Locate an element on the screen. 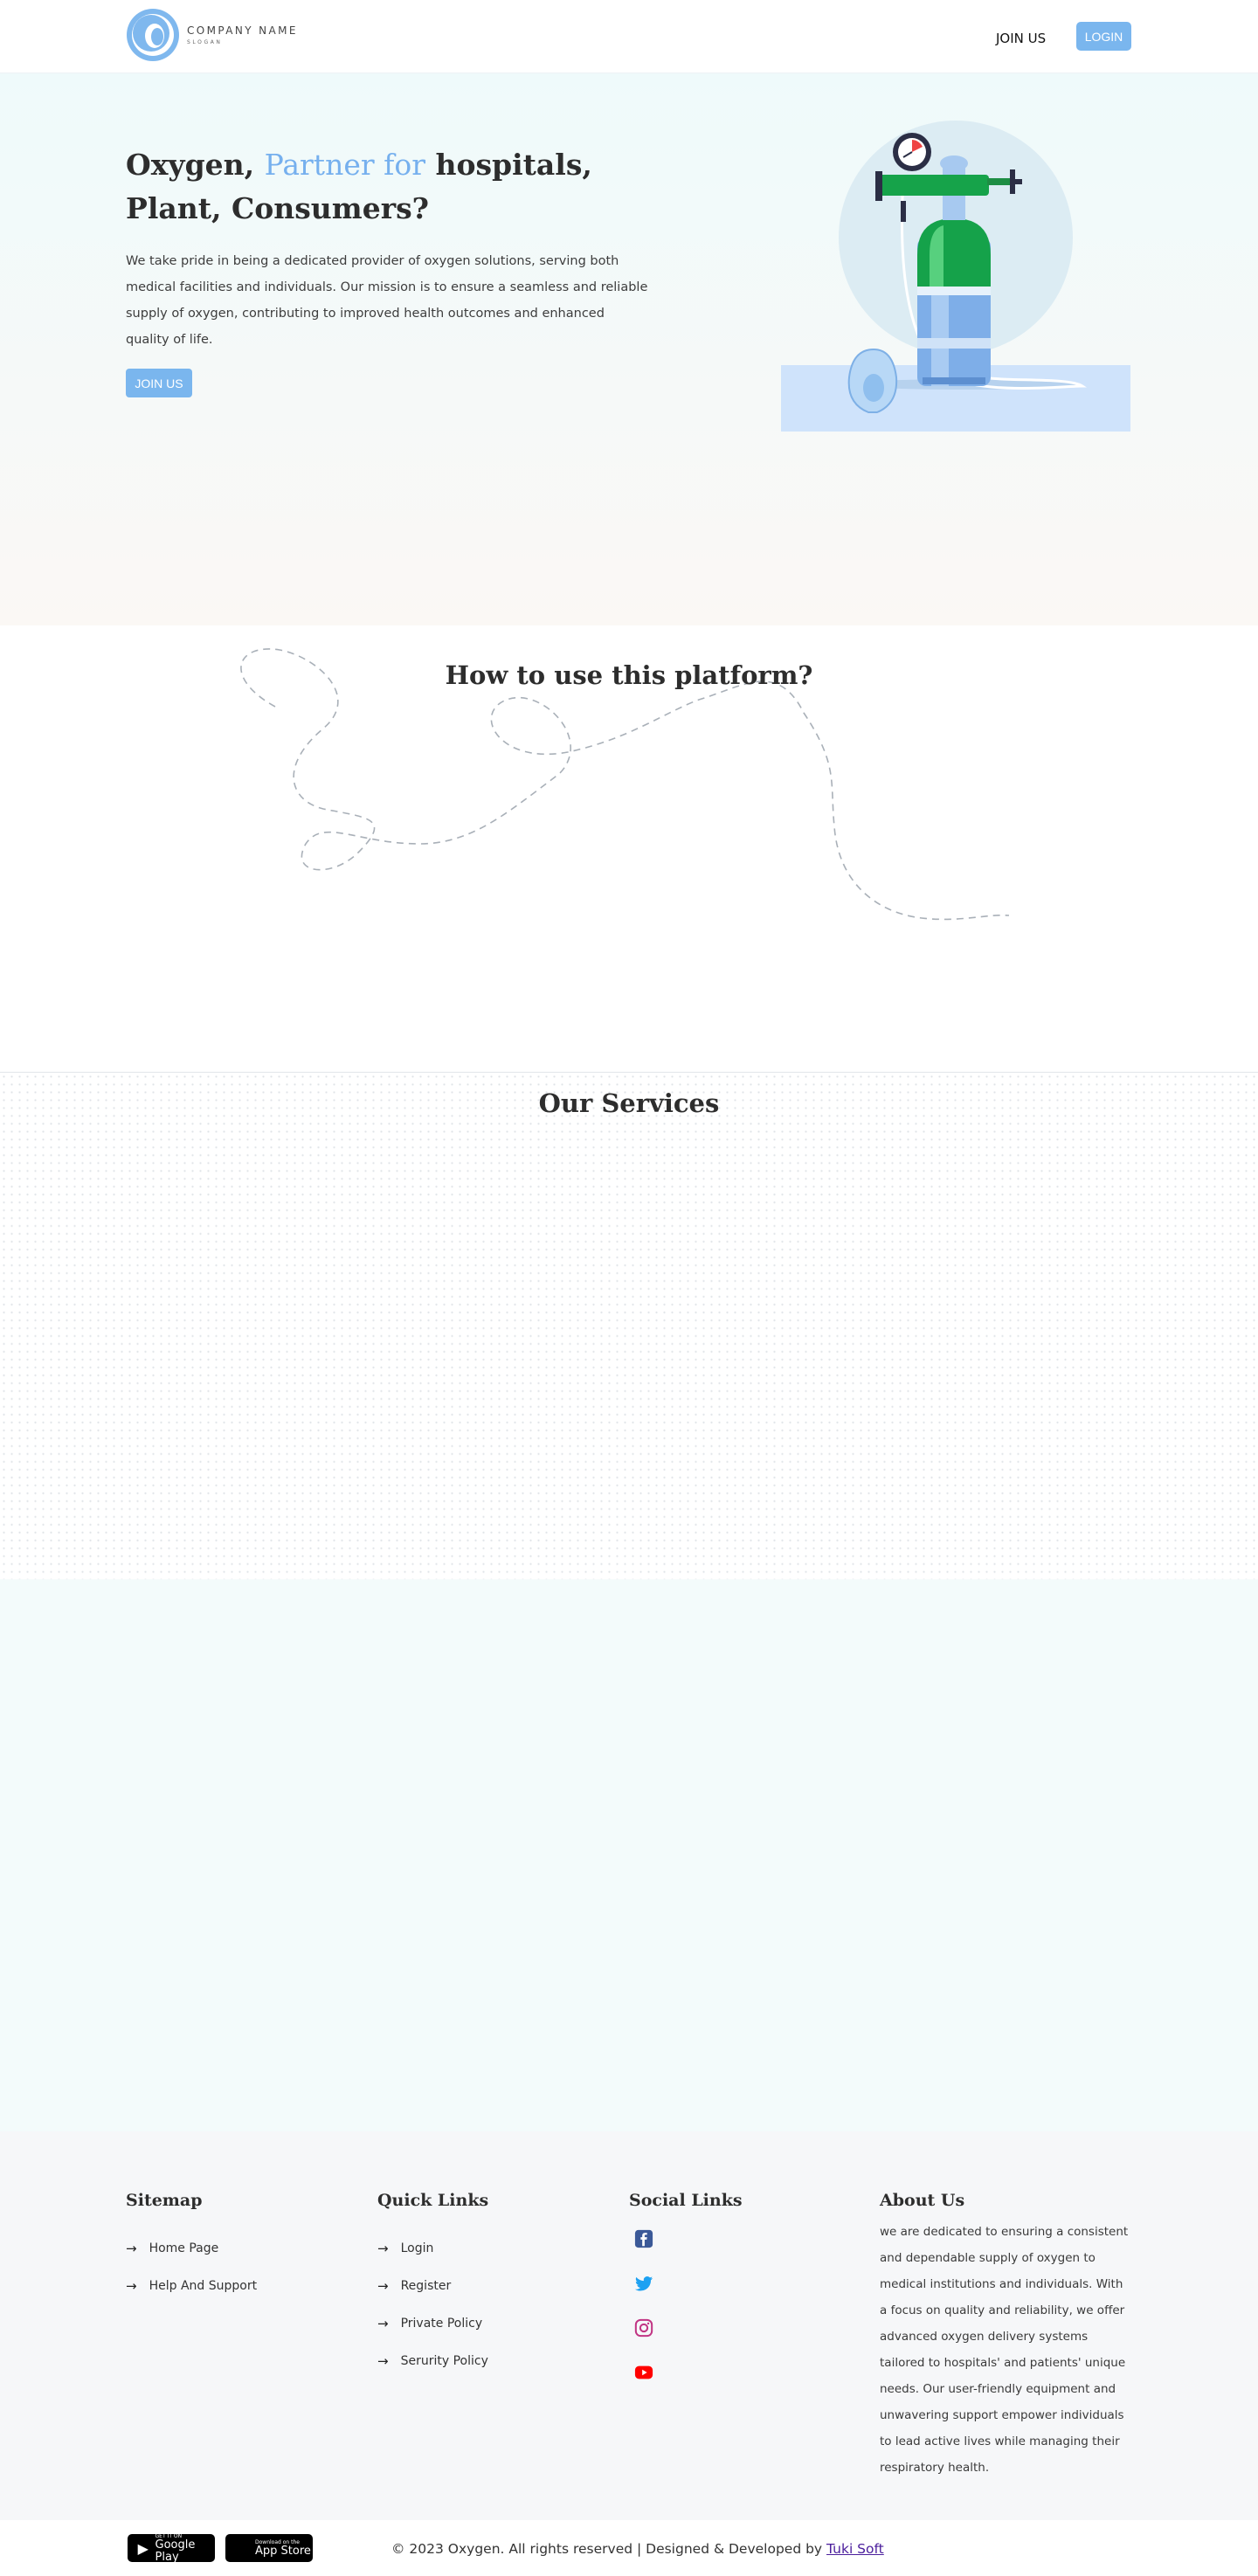  hero-join-button: JOIN US is located at coordinates (159, 383).